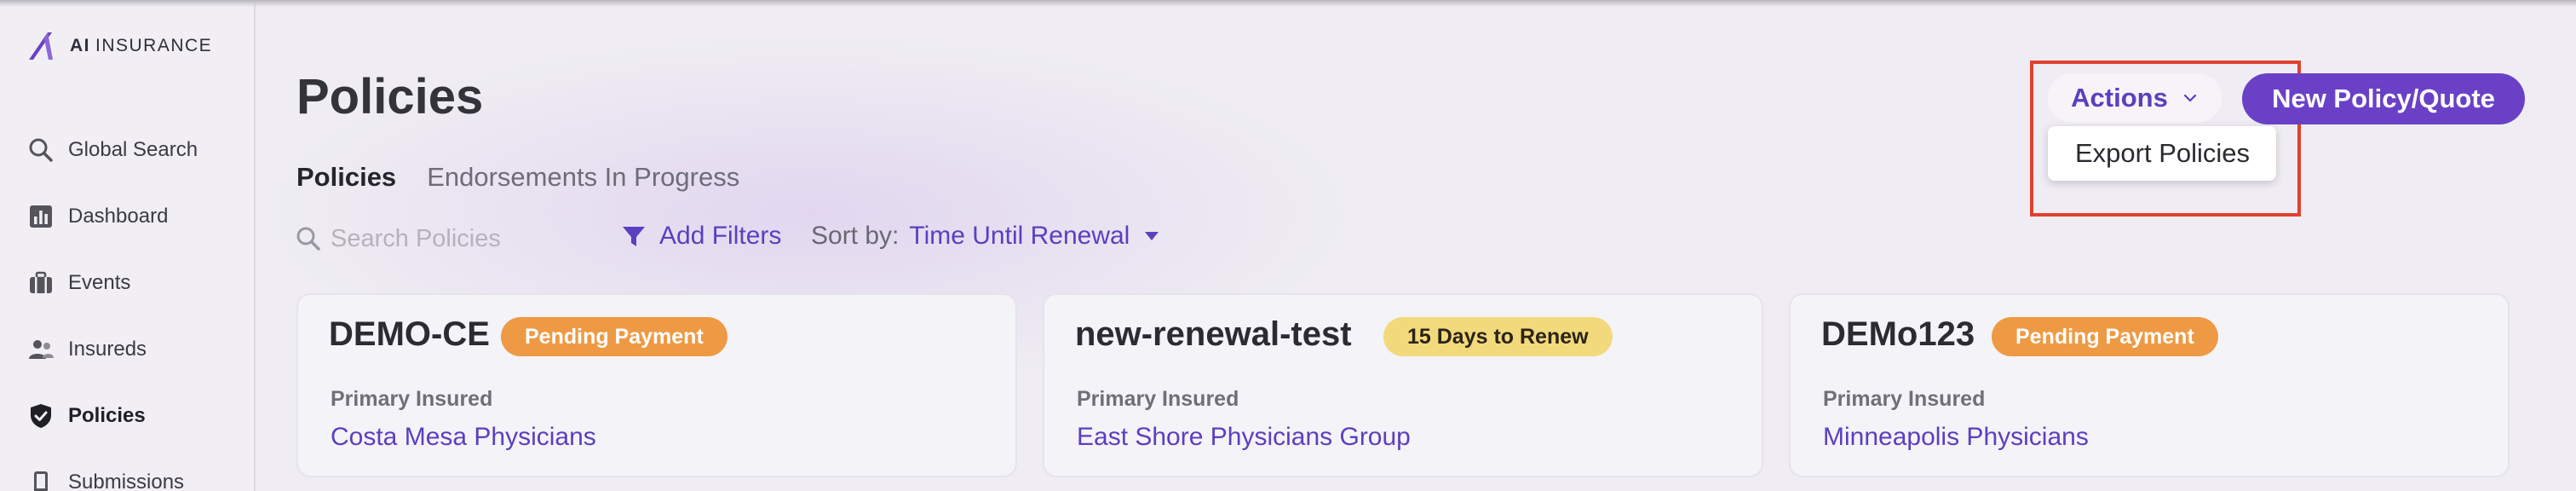 The image size is (2576, 491). I want to click on sidebar-item-label: Submissions, so click(126, 481).